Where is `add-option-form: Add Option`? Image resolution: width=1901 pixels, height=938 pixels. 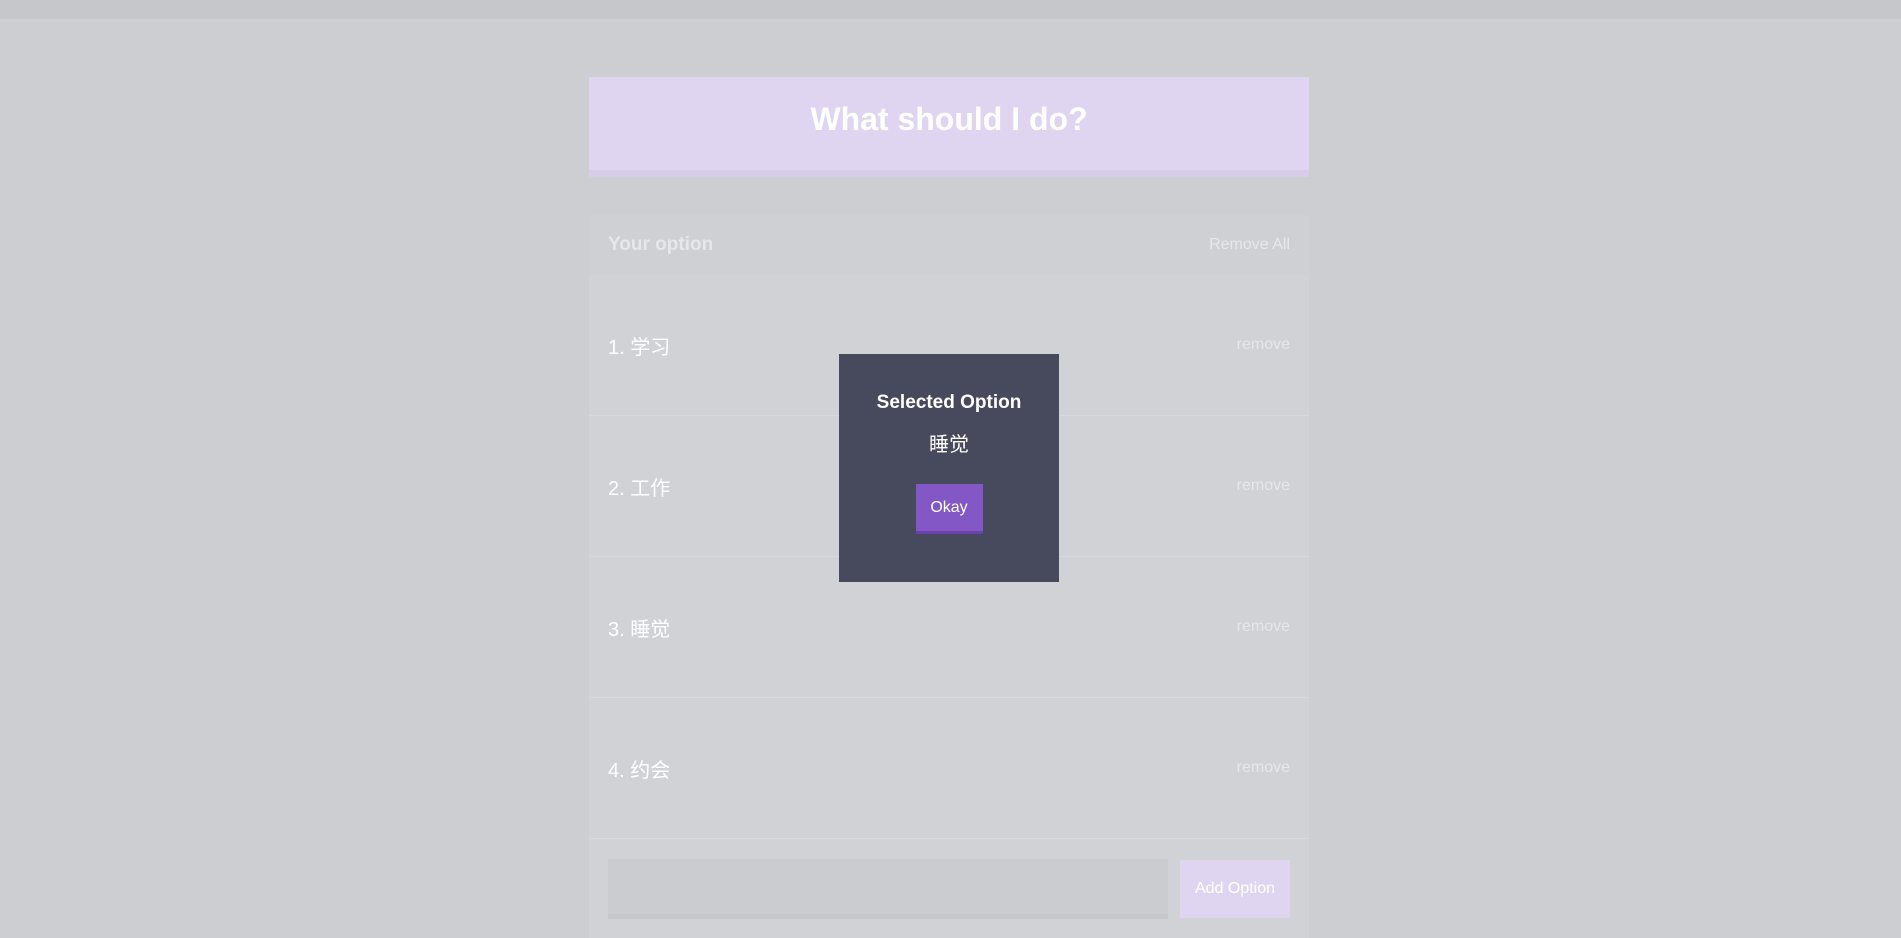
add-option-form: Add Option is located at coordinates (949, 889).